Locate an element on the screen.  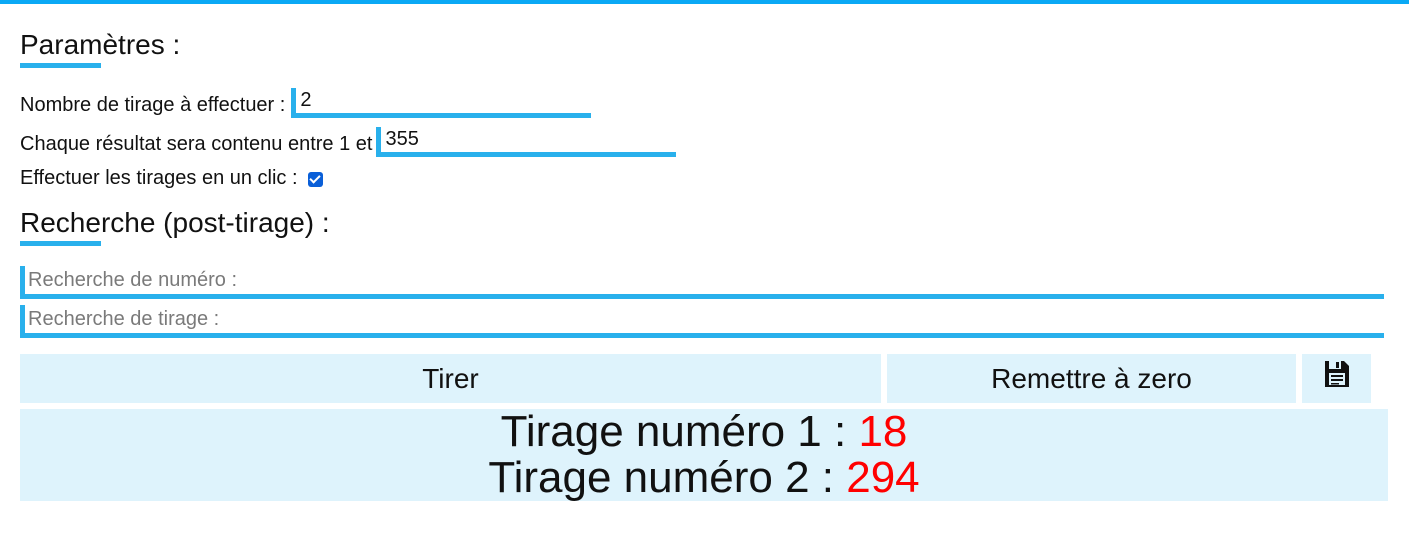
search-heading: Recherche (post-tirage) : is located at coordinates (175, 226).